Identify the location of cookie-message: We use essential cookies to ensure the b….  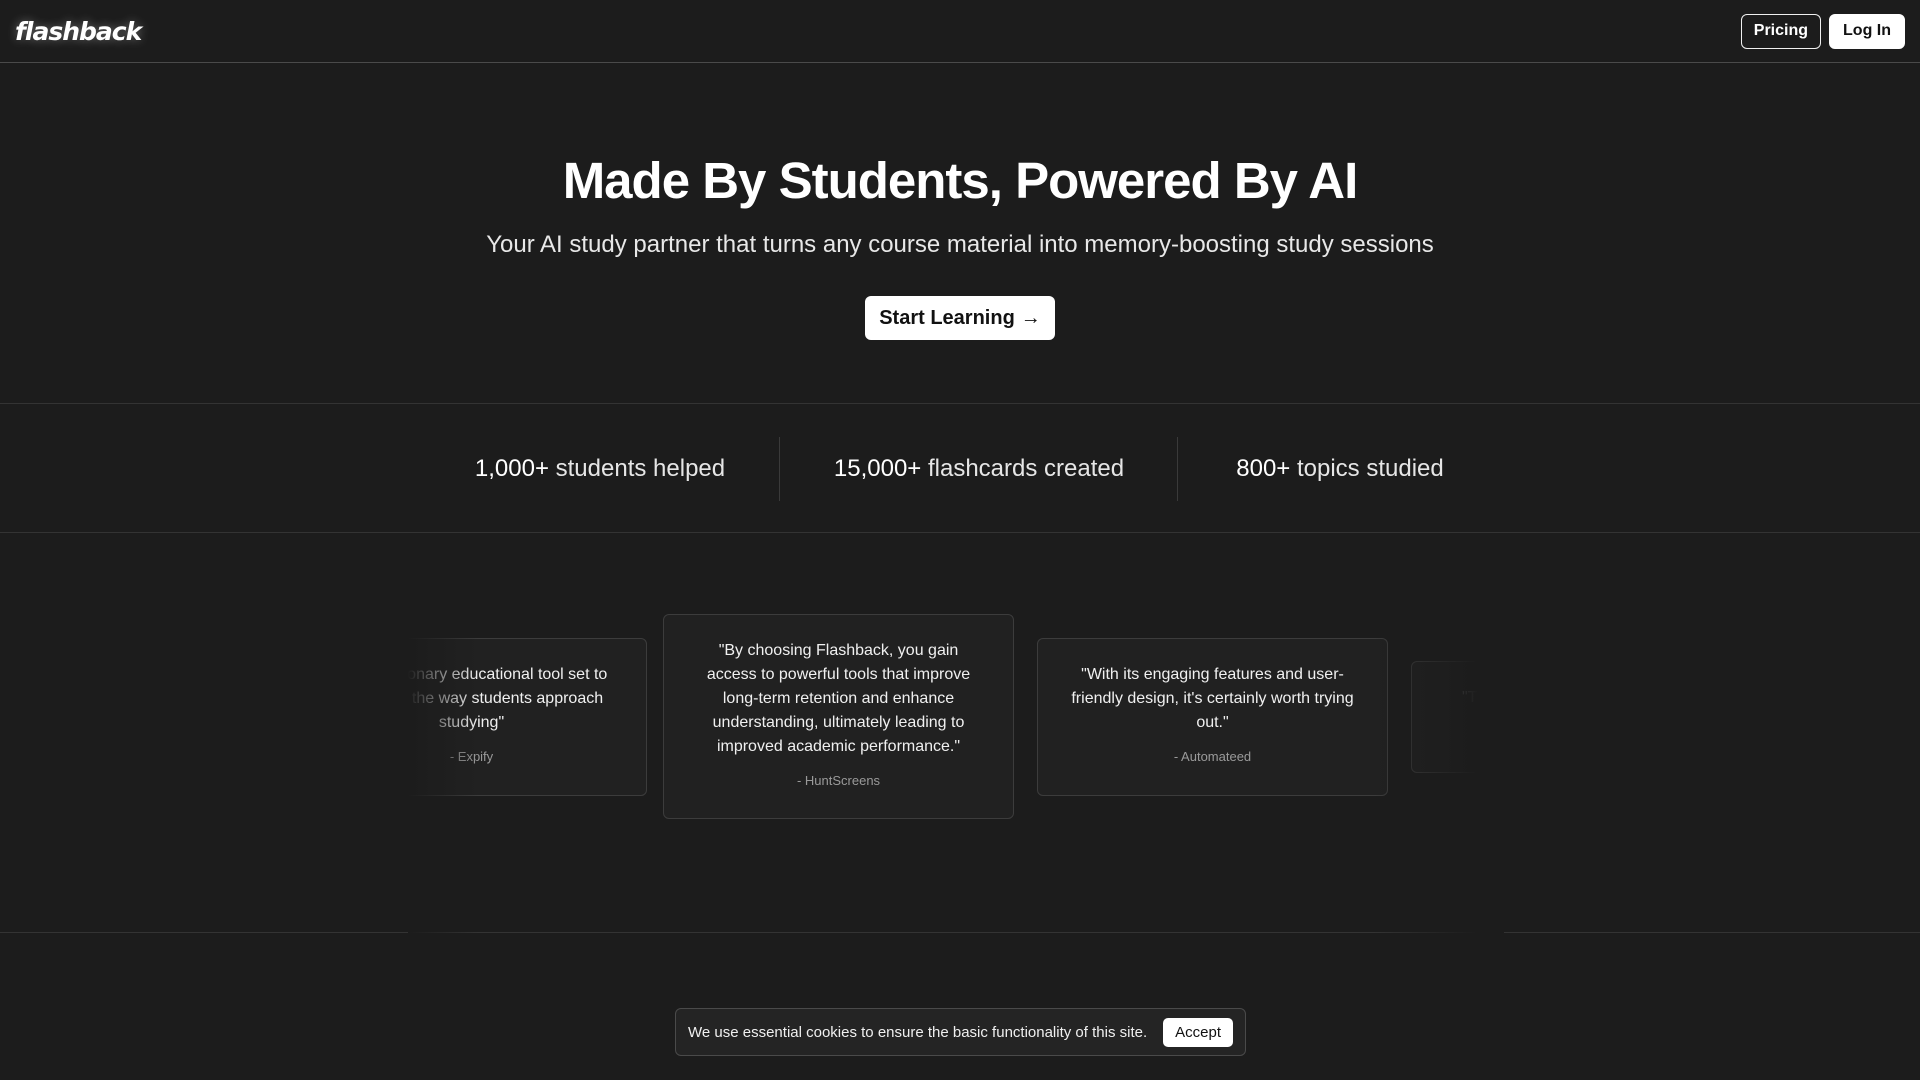
(918, 1032).